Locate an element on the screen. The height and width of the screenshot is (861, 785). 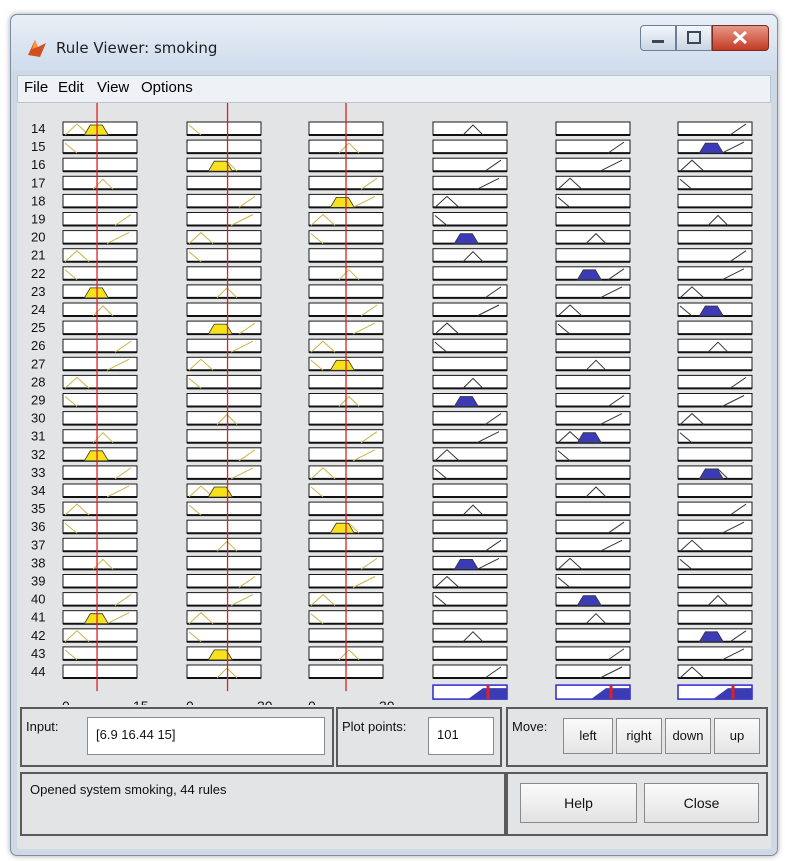
move-down-button: down is located at coordinates (688, 736).